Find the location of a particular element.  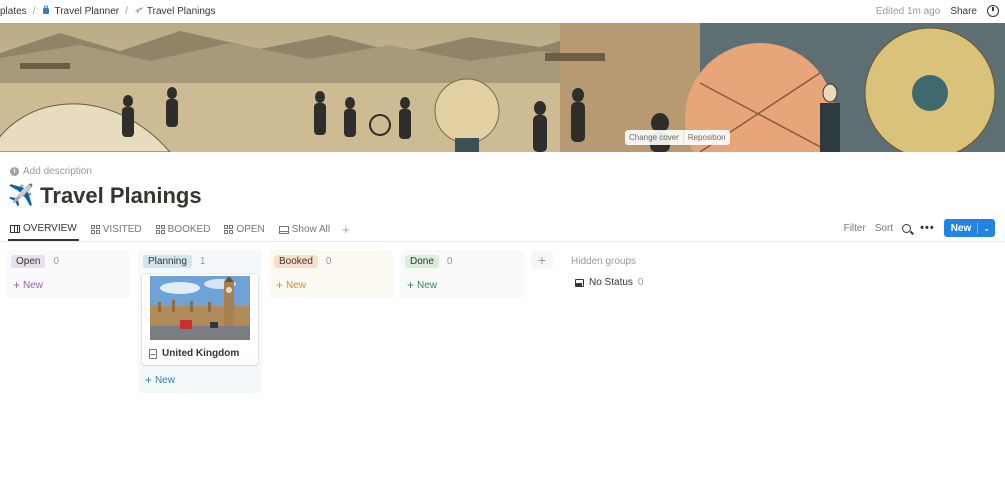

cover-controls: Change cover Reposition is located at coordinates (677, 137).